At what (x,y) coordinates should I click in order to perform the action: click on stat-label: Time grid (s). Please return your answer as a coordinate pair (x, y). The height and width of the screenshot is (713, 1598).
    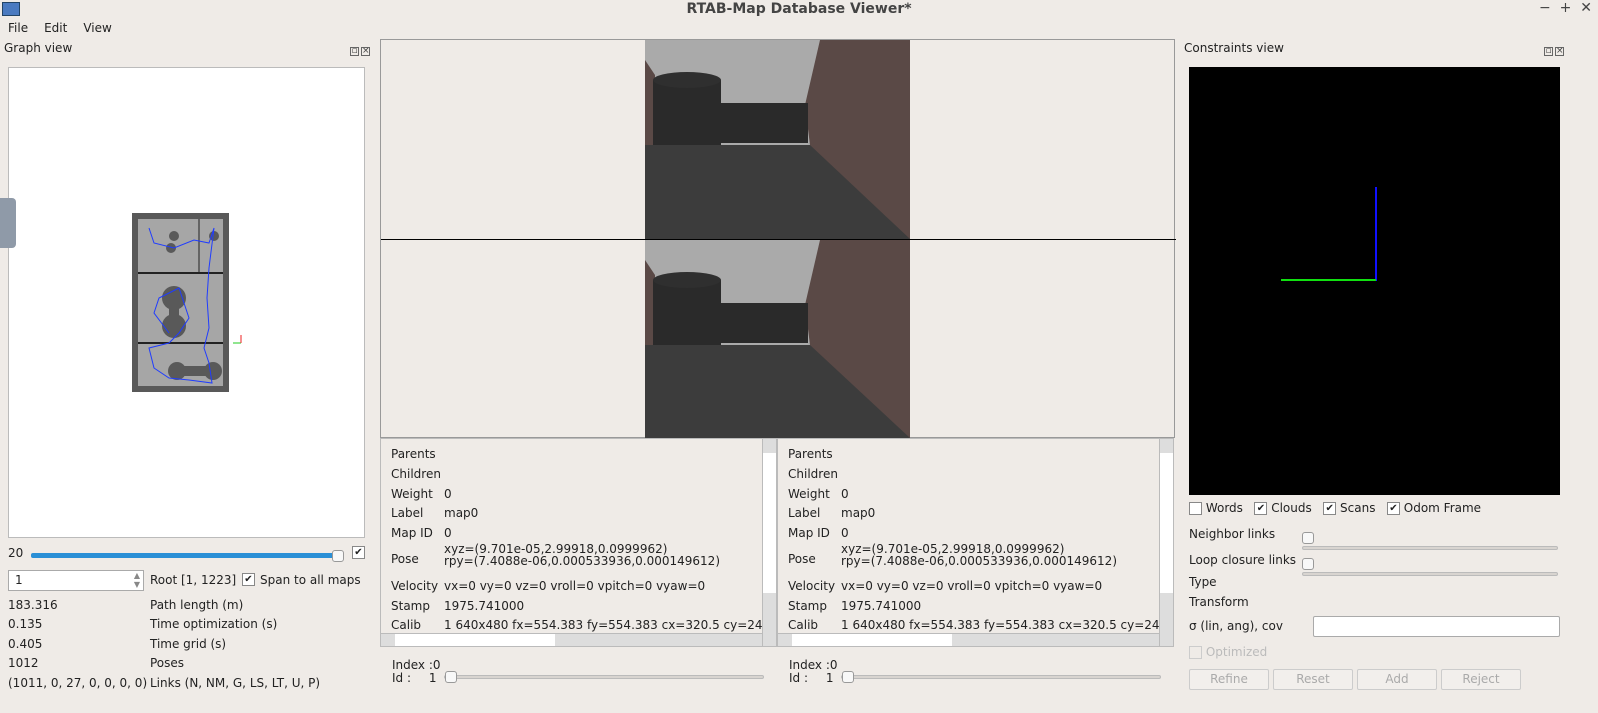
    Looking at the image, I should click on (188, 644).